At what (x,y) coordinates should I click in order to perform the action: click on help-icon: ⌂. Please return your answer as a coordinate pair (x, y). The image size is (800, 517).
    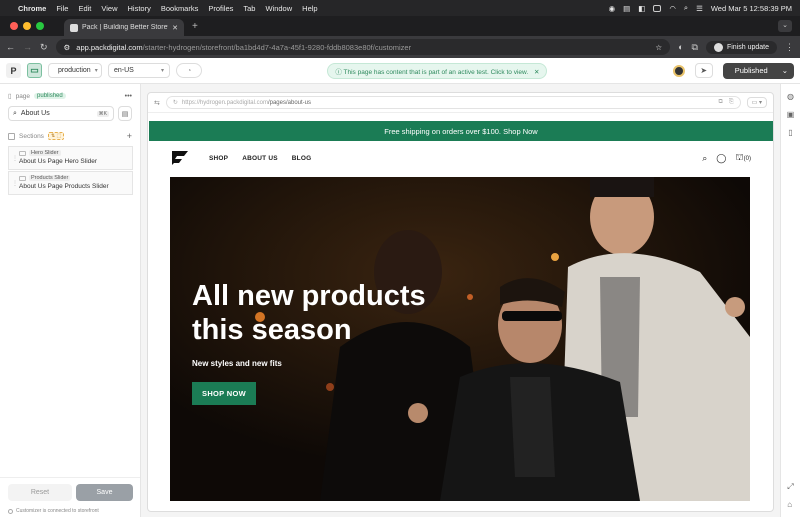
    Looking at the image, I should click on (790, 504).